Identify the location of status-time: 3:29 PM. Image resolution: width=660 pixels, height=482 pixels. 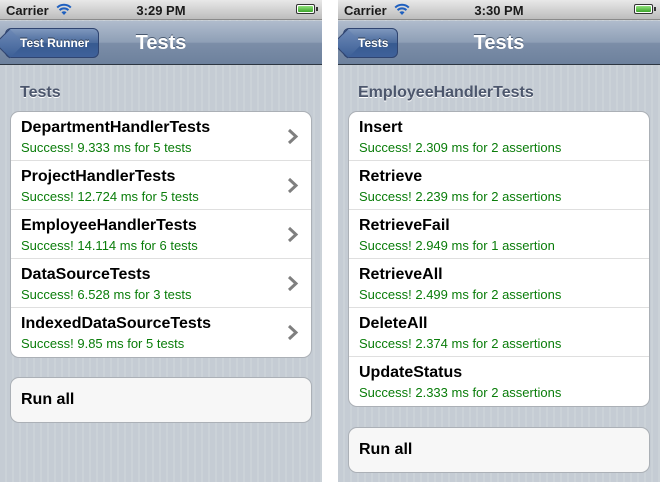
(161, 10).